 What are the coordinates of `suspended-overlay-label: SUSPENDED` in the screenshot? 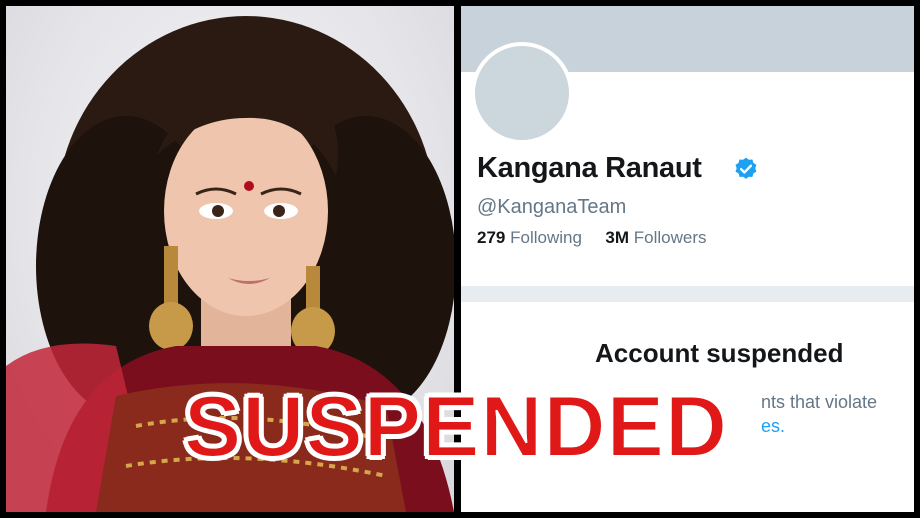 It's located at (456, 427).